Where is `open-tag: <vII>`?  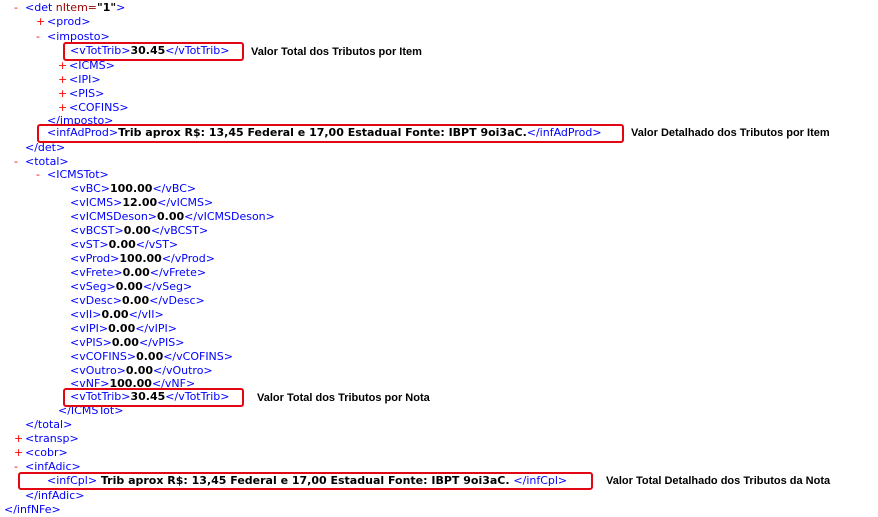 open-tag: <vII> is located at coordinates (86, 314).